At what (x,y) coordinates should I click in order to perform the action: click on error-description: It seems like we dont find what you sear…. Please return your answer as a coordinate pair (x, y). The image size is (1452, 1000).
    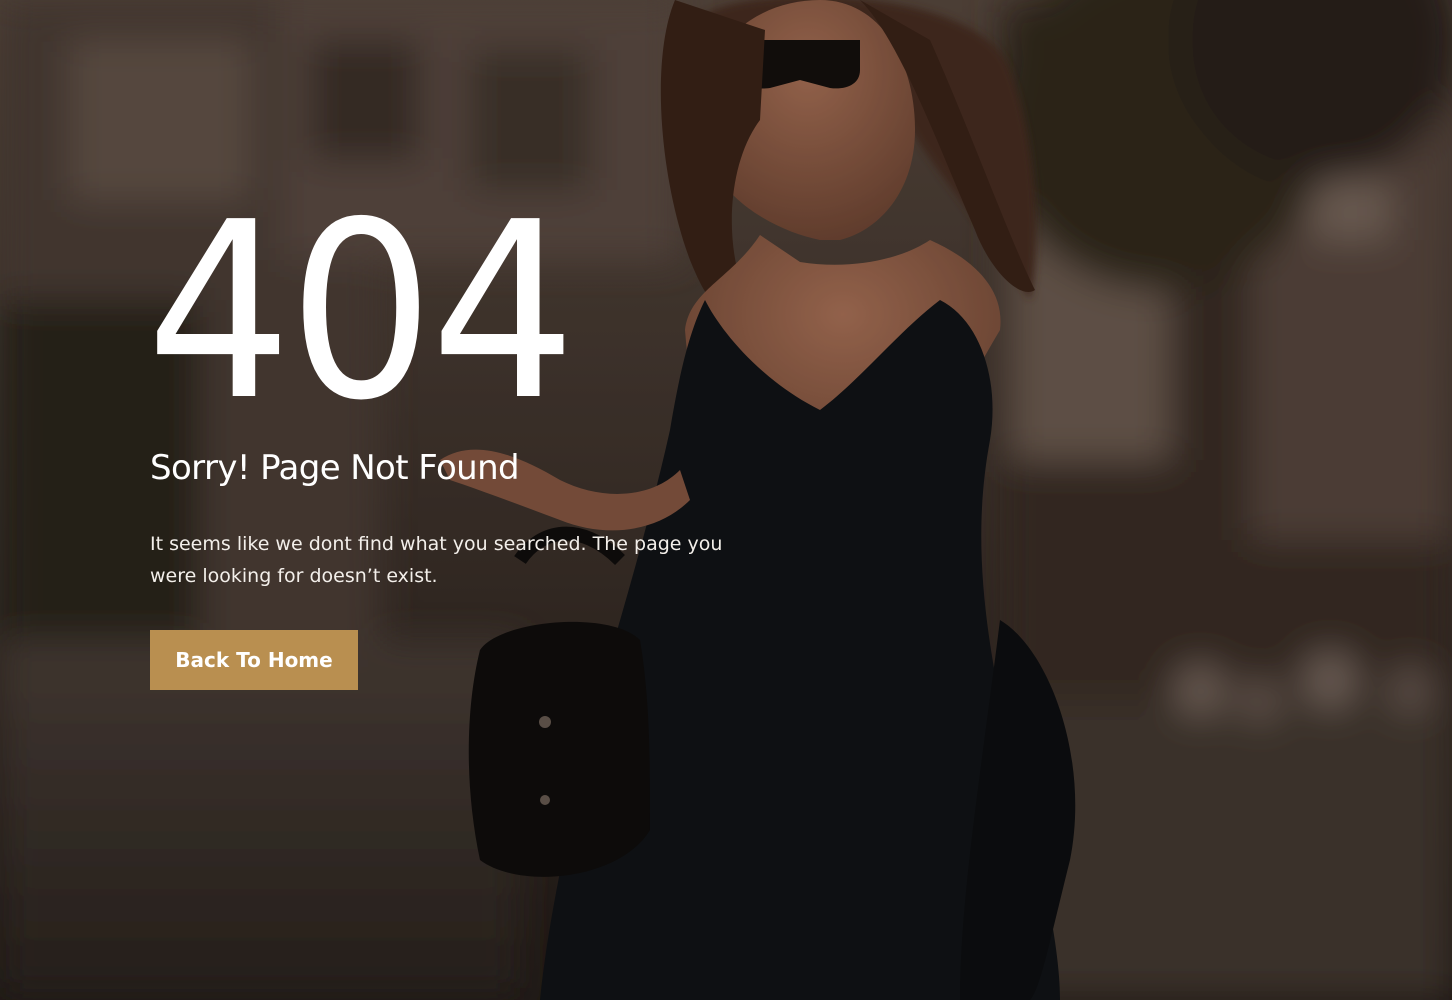
    Looking at the image, I should click on (436, 560).